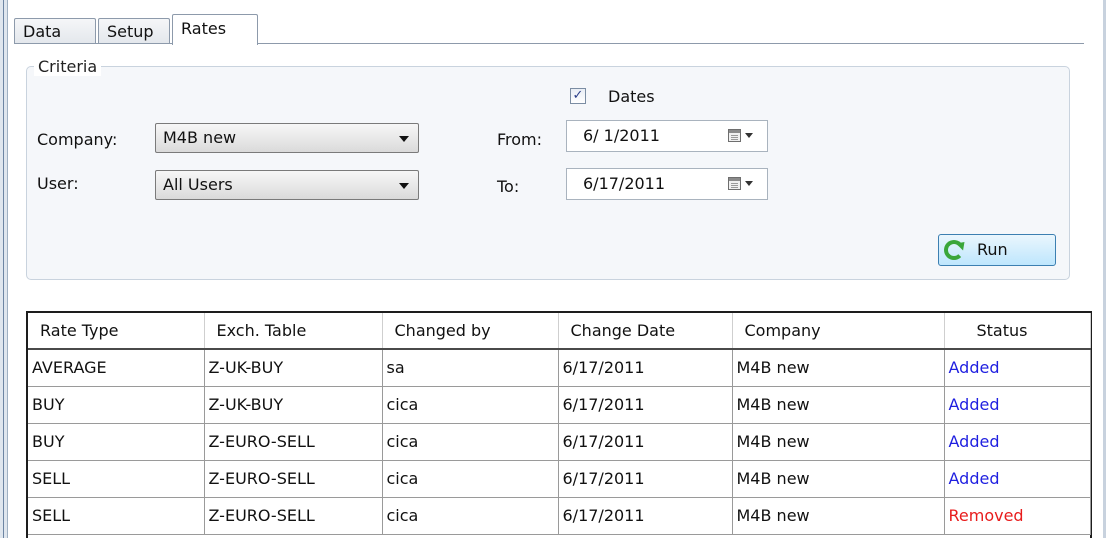 This screenshot has width=1106, height=538. What do you see at coordinates (198, 184) in the screenshot?
I see `user-select-value: All Users` at bounding box center [198, 184].